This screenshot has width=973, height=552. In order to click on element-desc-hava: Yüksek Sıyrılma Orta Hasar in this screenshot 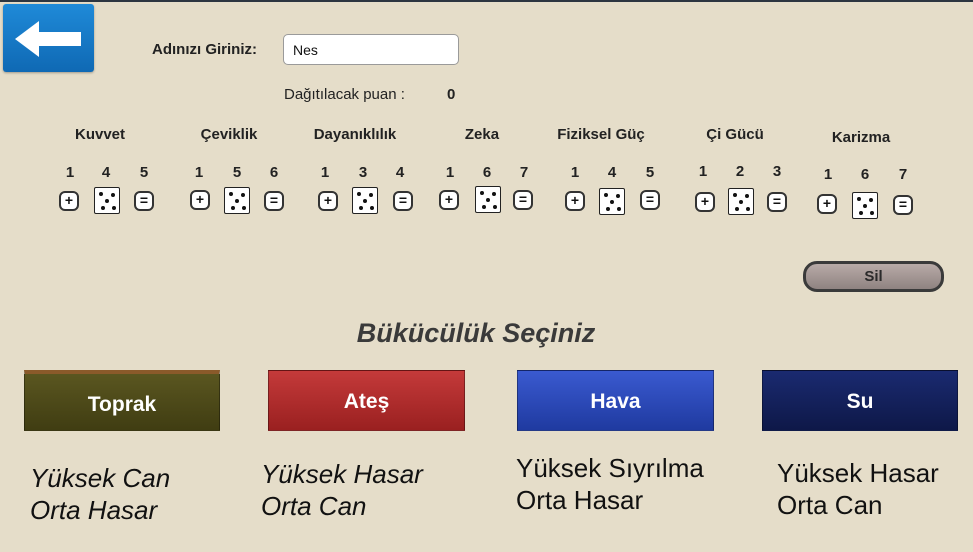, I will do `click(610, 484)`.